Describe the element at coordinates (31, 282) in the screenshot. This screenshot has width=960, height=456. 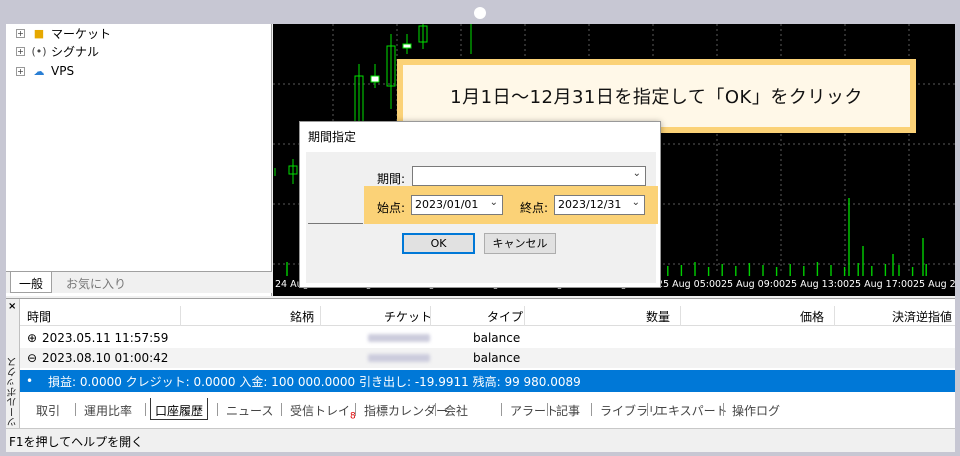
I see `tab-general: 一般` at that location.